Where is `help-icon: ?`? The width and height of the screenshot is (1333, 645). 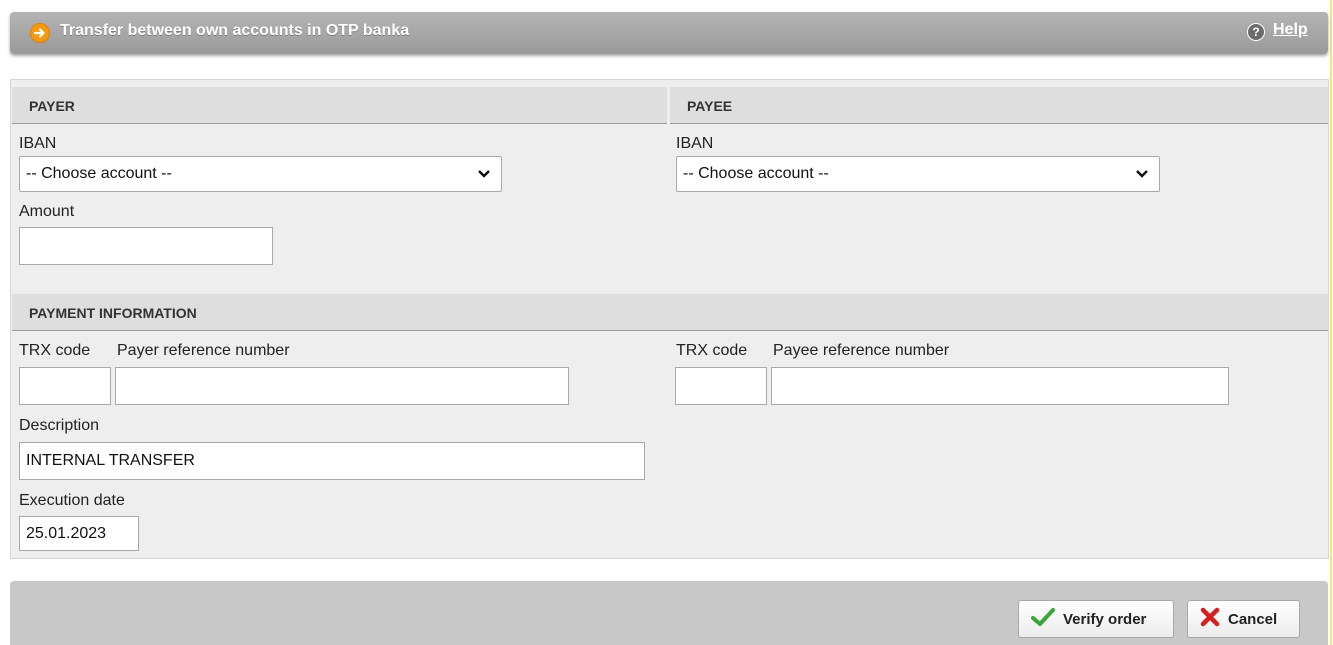
help-icon: ? is located at coordinates (1256, 32).